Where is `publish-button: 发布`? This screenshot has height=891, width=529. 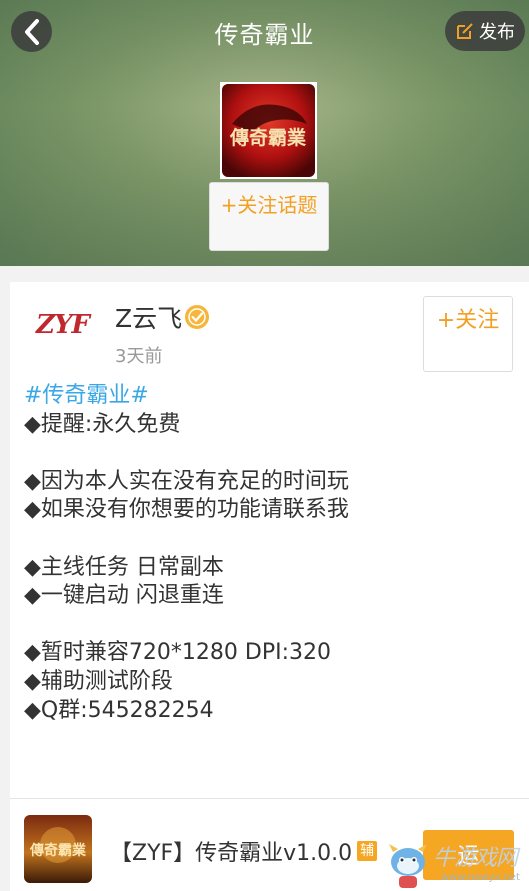
publish-button: 发布 is located at coordinates (485, 31).